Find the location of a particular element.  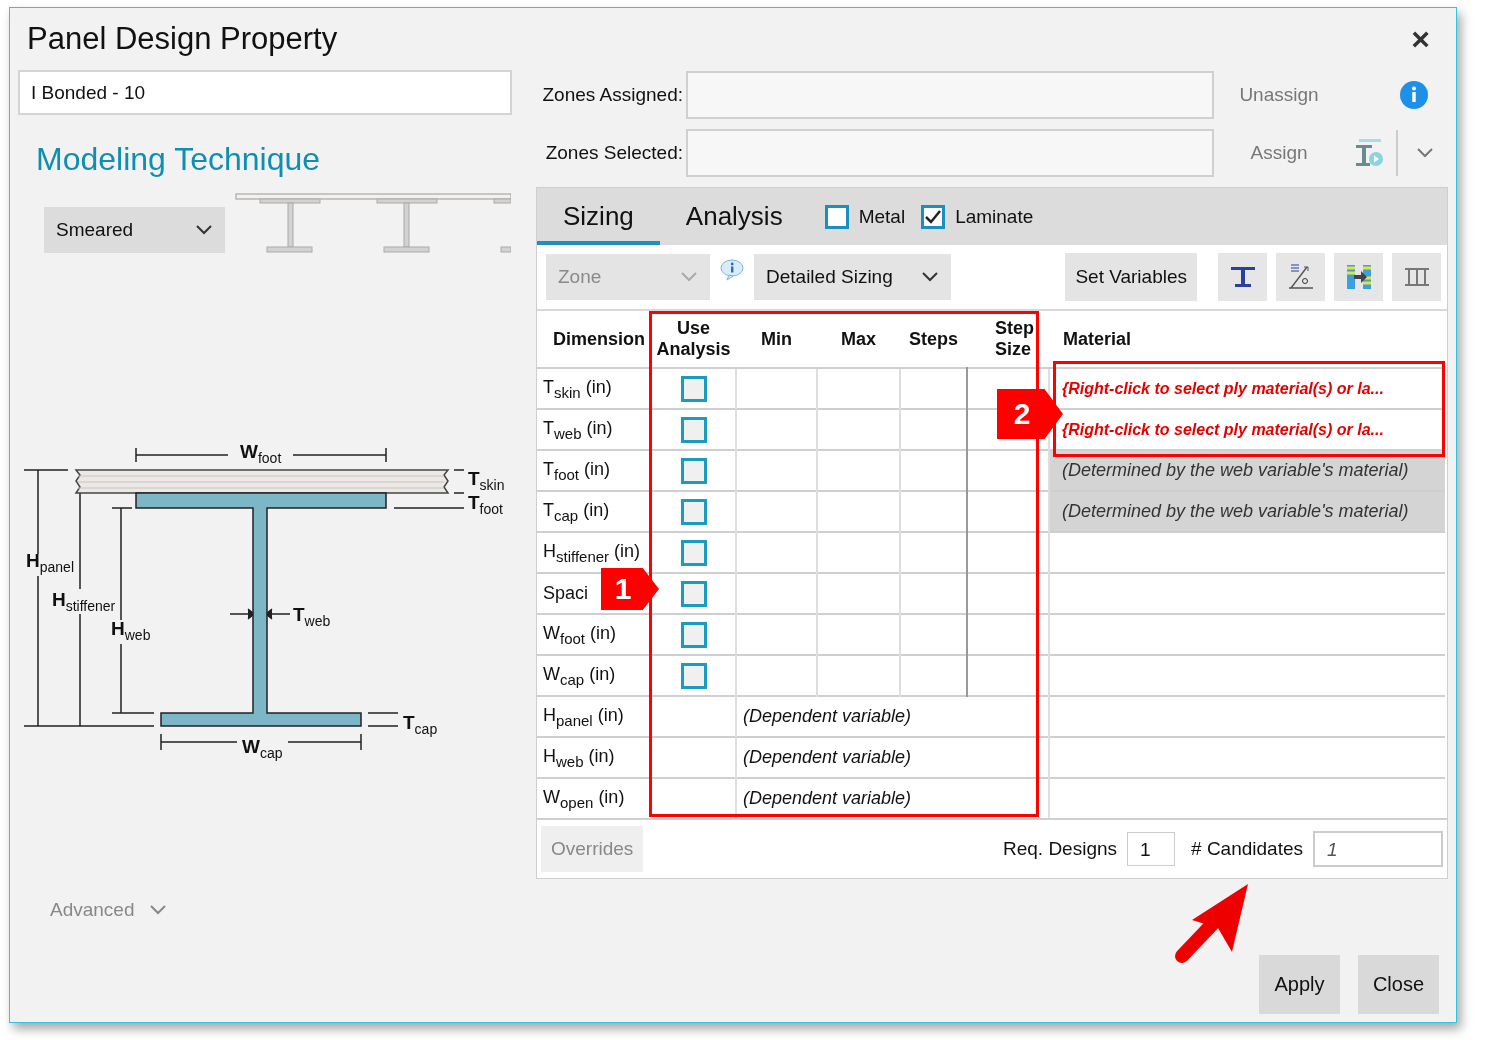

dimension-label: T$_{foot}$ (in) is located at coordinates (577, 468).